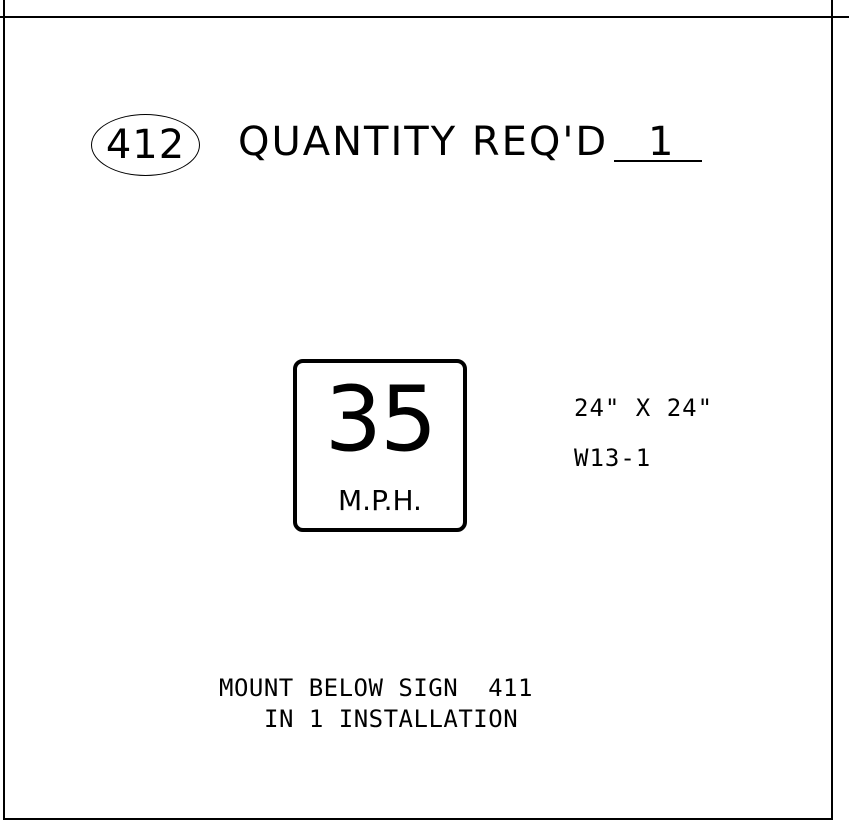 The image size is (849, 824). I want to click on quantity-underline, so click(658, 161).